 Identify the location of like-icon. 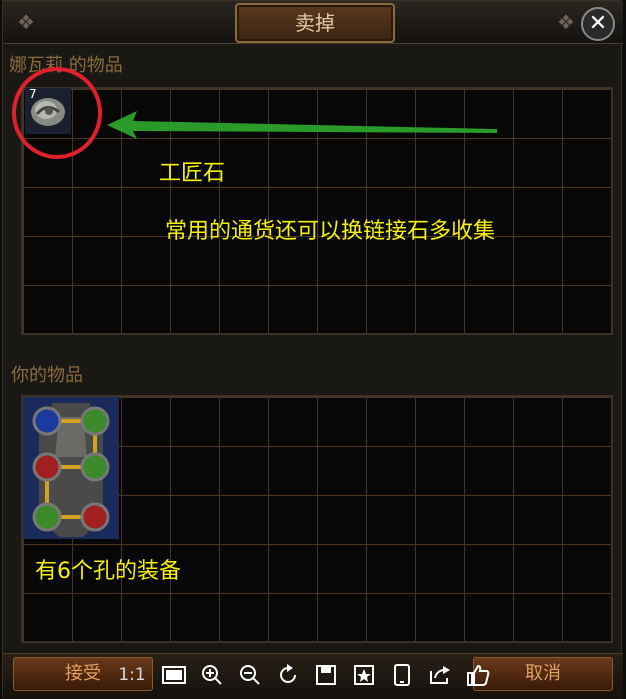
(478, 675).